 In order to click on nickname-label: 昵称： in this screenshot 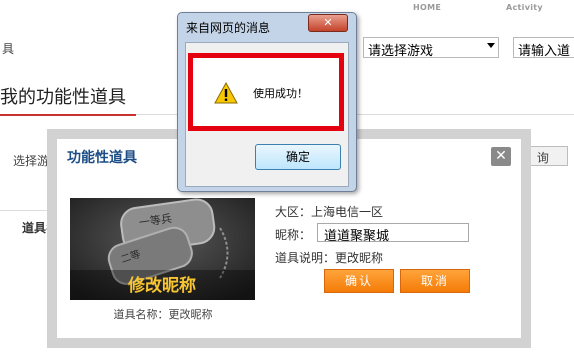, I will do `click(293, 235)`.